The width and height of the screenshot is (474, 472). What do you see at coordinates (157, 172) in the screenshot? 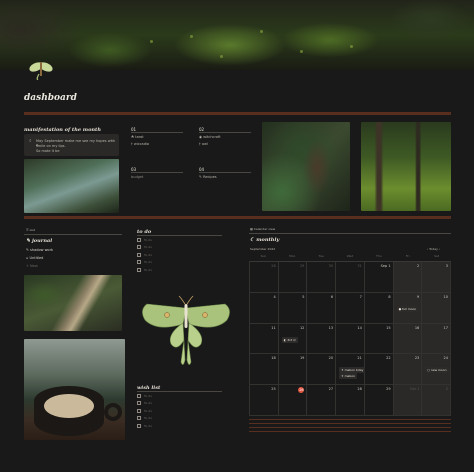
I see `col-03-rule` at bounding box center [157, 172].